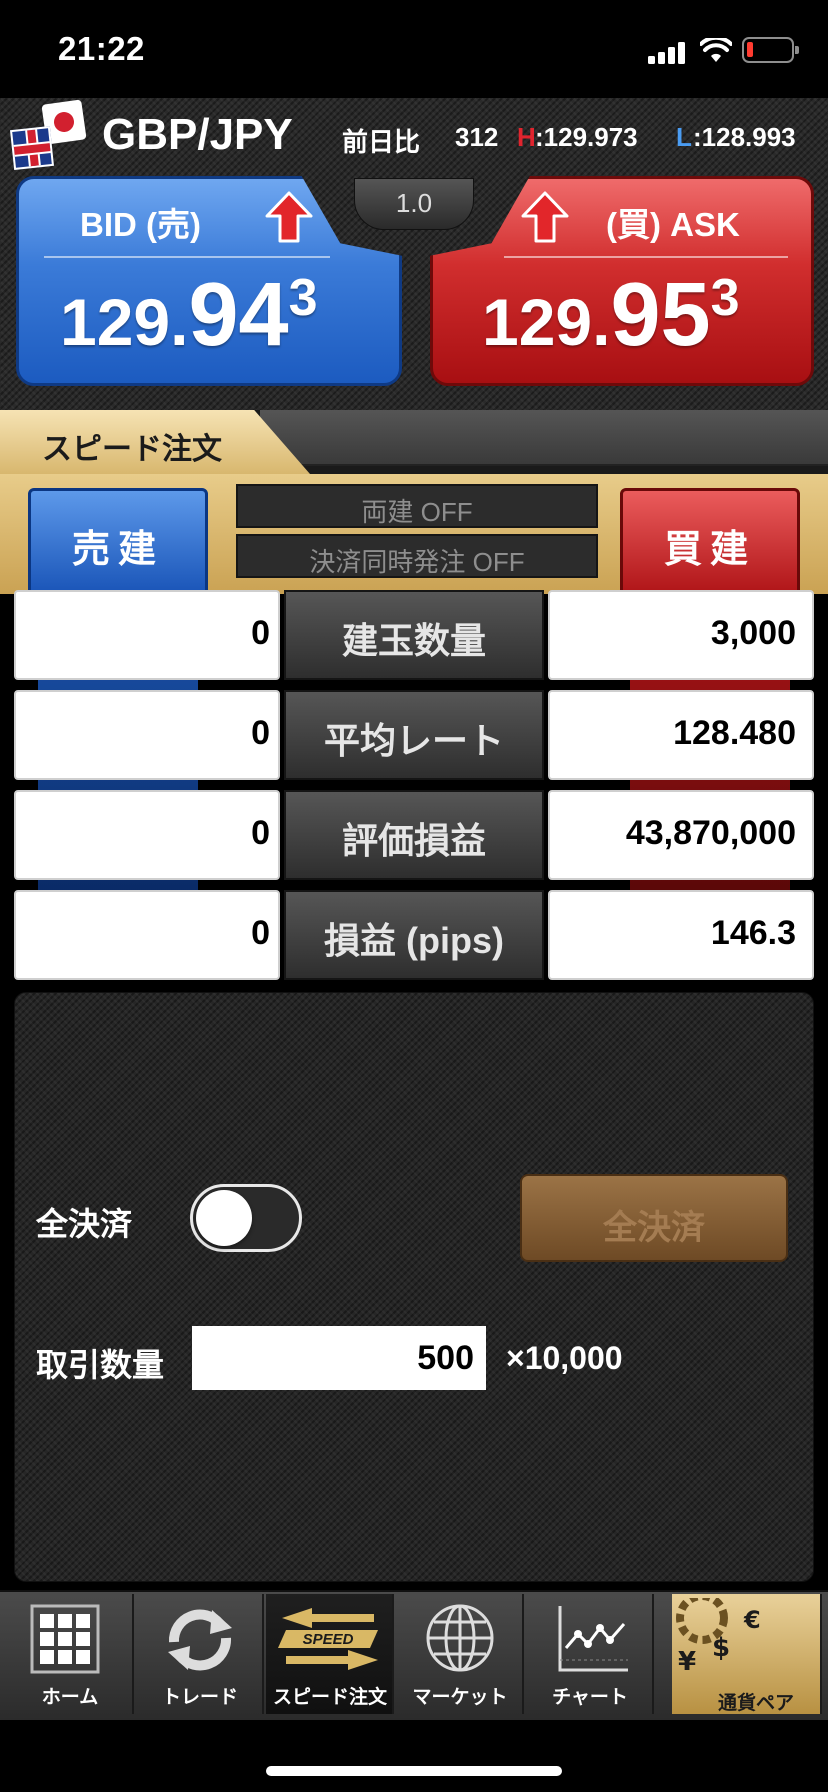 The height and width of the screenshot is (1792, 828). What do you see at coordinates (545, 217) in the screenshot?
I see `ask-up-arrow-icon` at bounding box center [545, 217].